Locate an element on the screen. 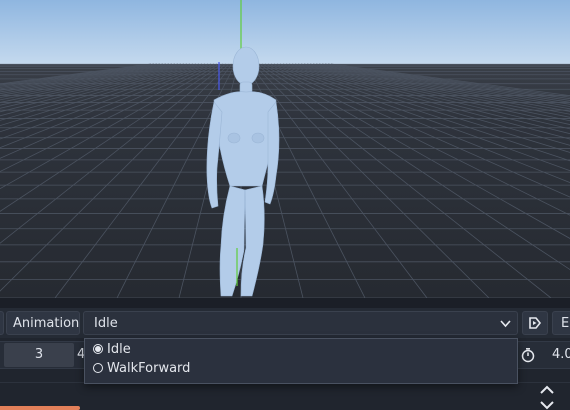 The height and width of the screenshot is (410, 570). collapse-button is located at coordinates (2, 323).